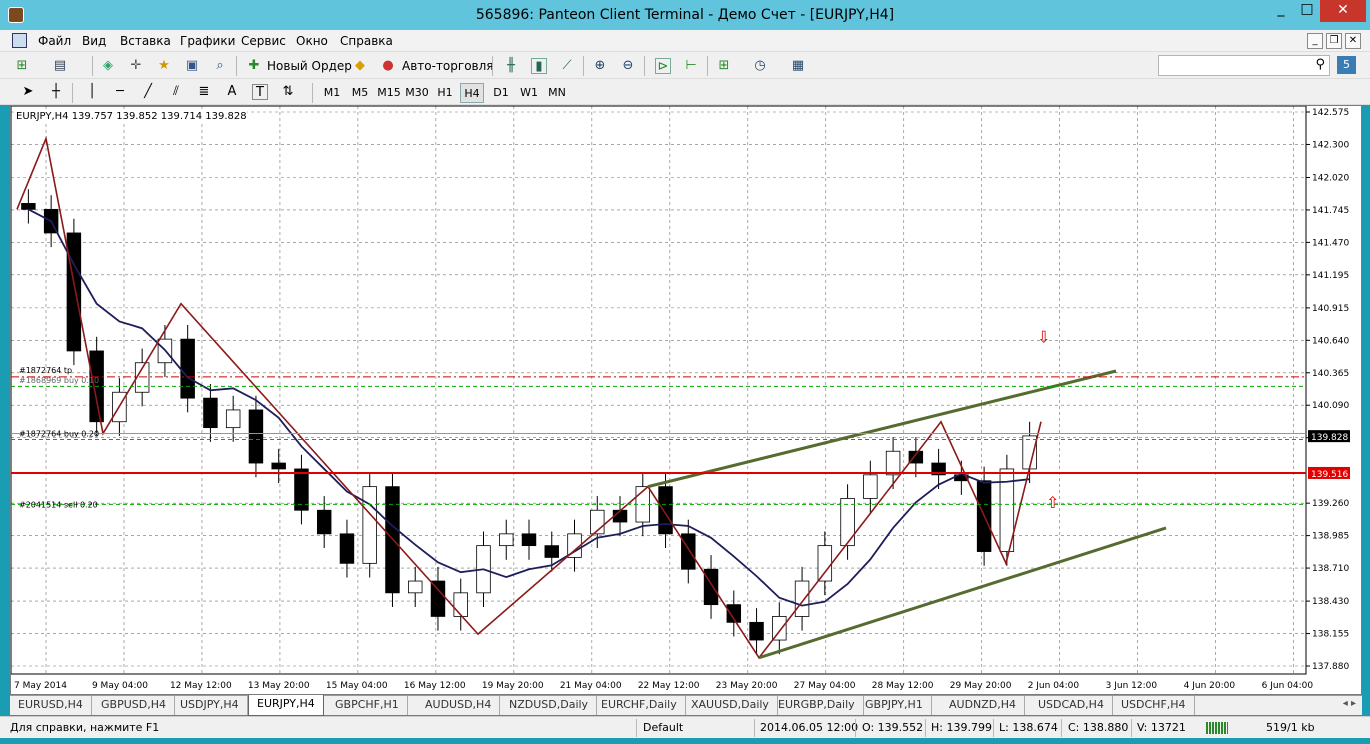  I want to click on strategy-tester-icon: ⌕, so click(220, 66).